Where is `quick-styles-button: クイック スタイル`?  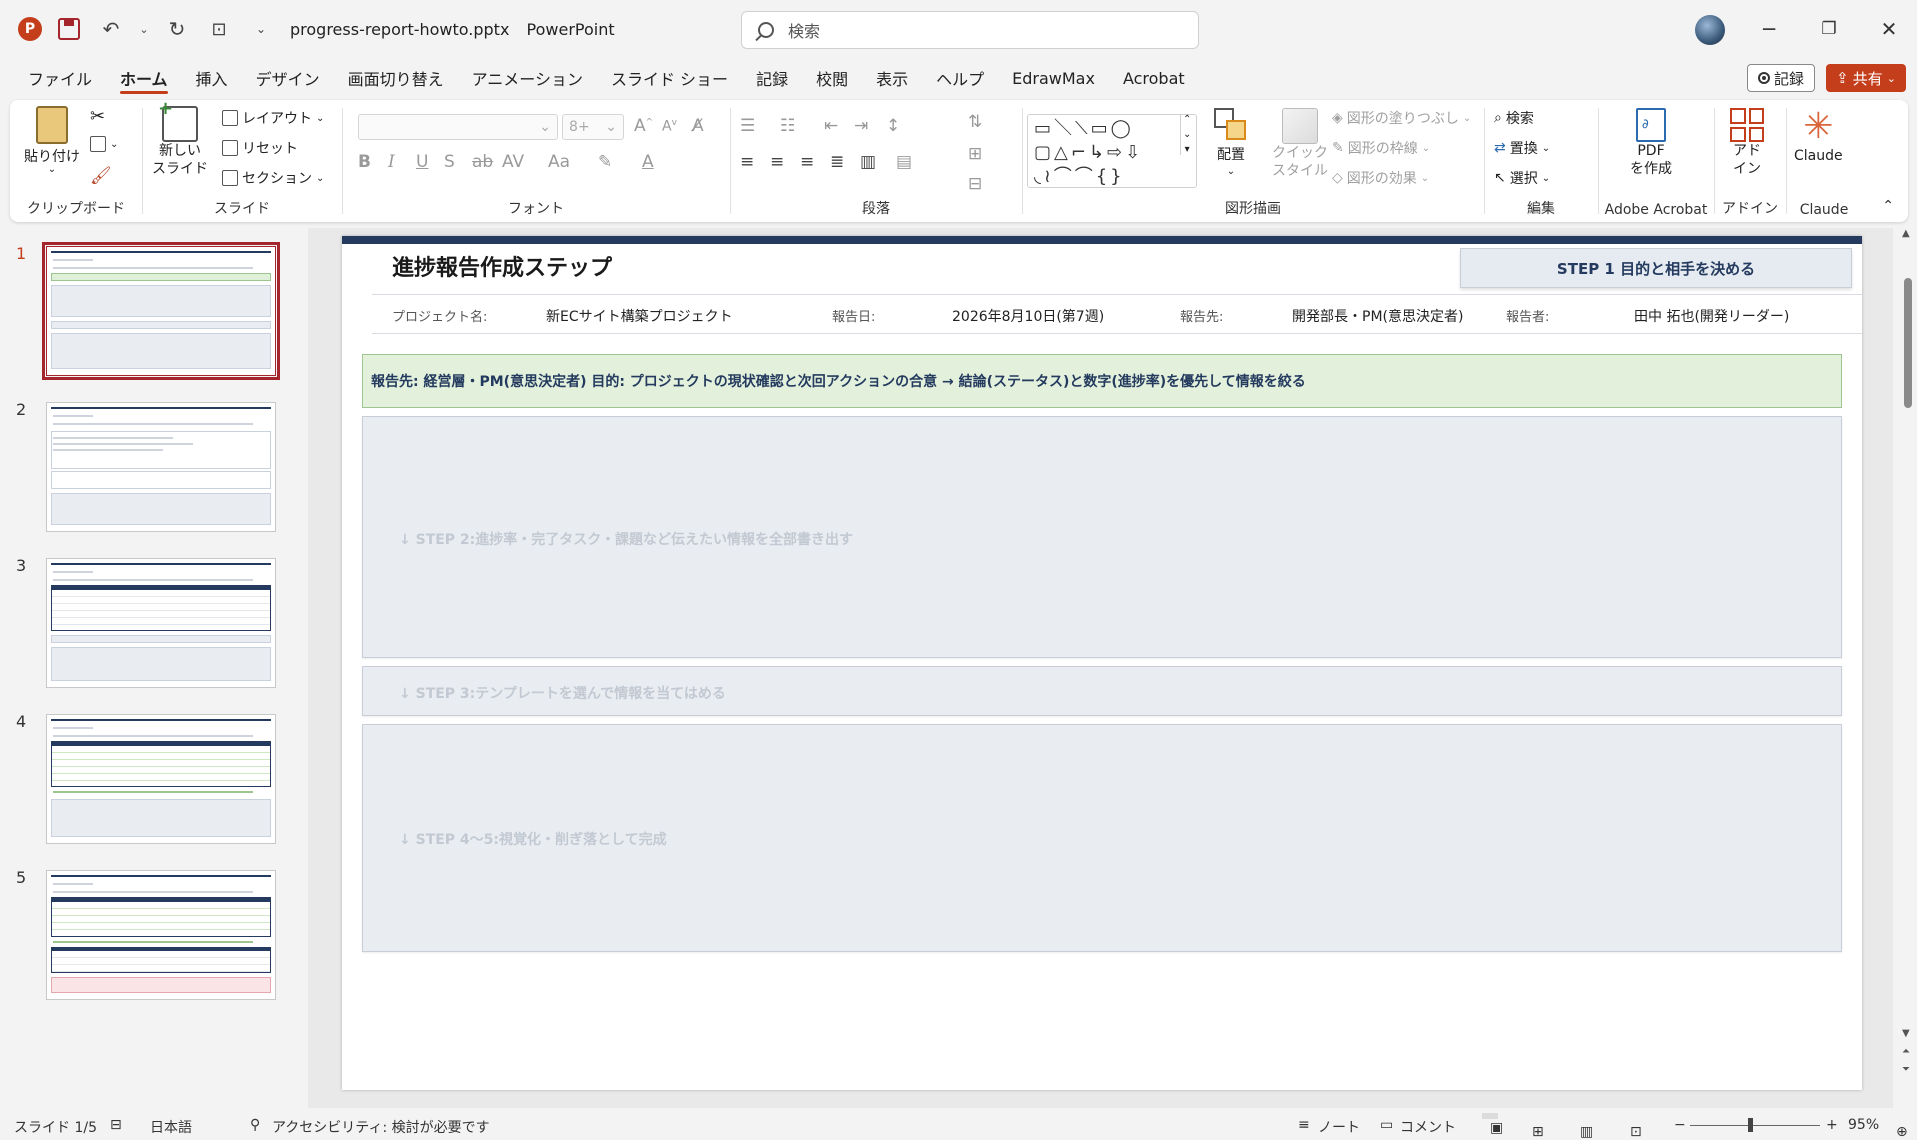 quick-styles-button: クイック スタイル is located at coordinates (1300, 144).